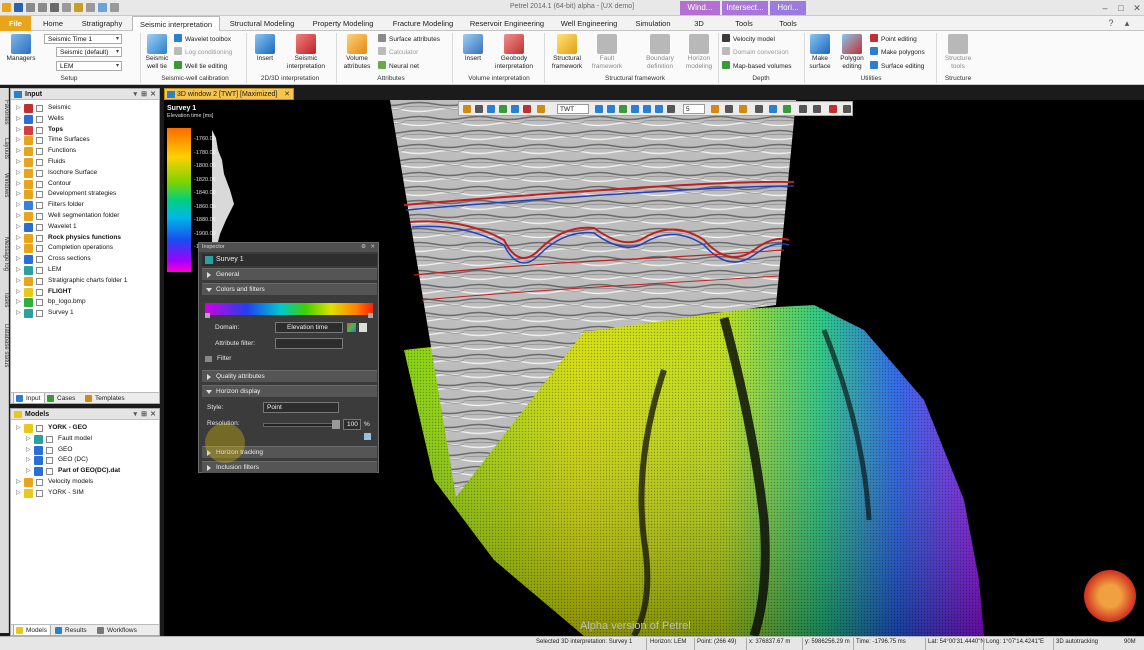  What do you see at coordinates (357, 52) in the screenshot?
I see `volume-attributes-button: Volume attributes` at bounding box center [357, 52].